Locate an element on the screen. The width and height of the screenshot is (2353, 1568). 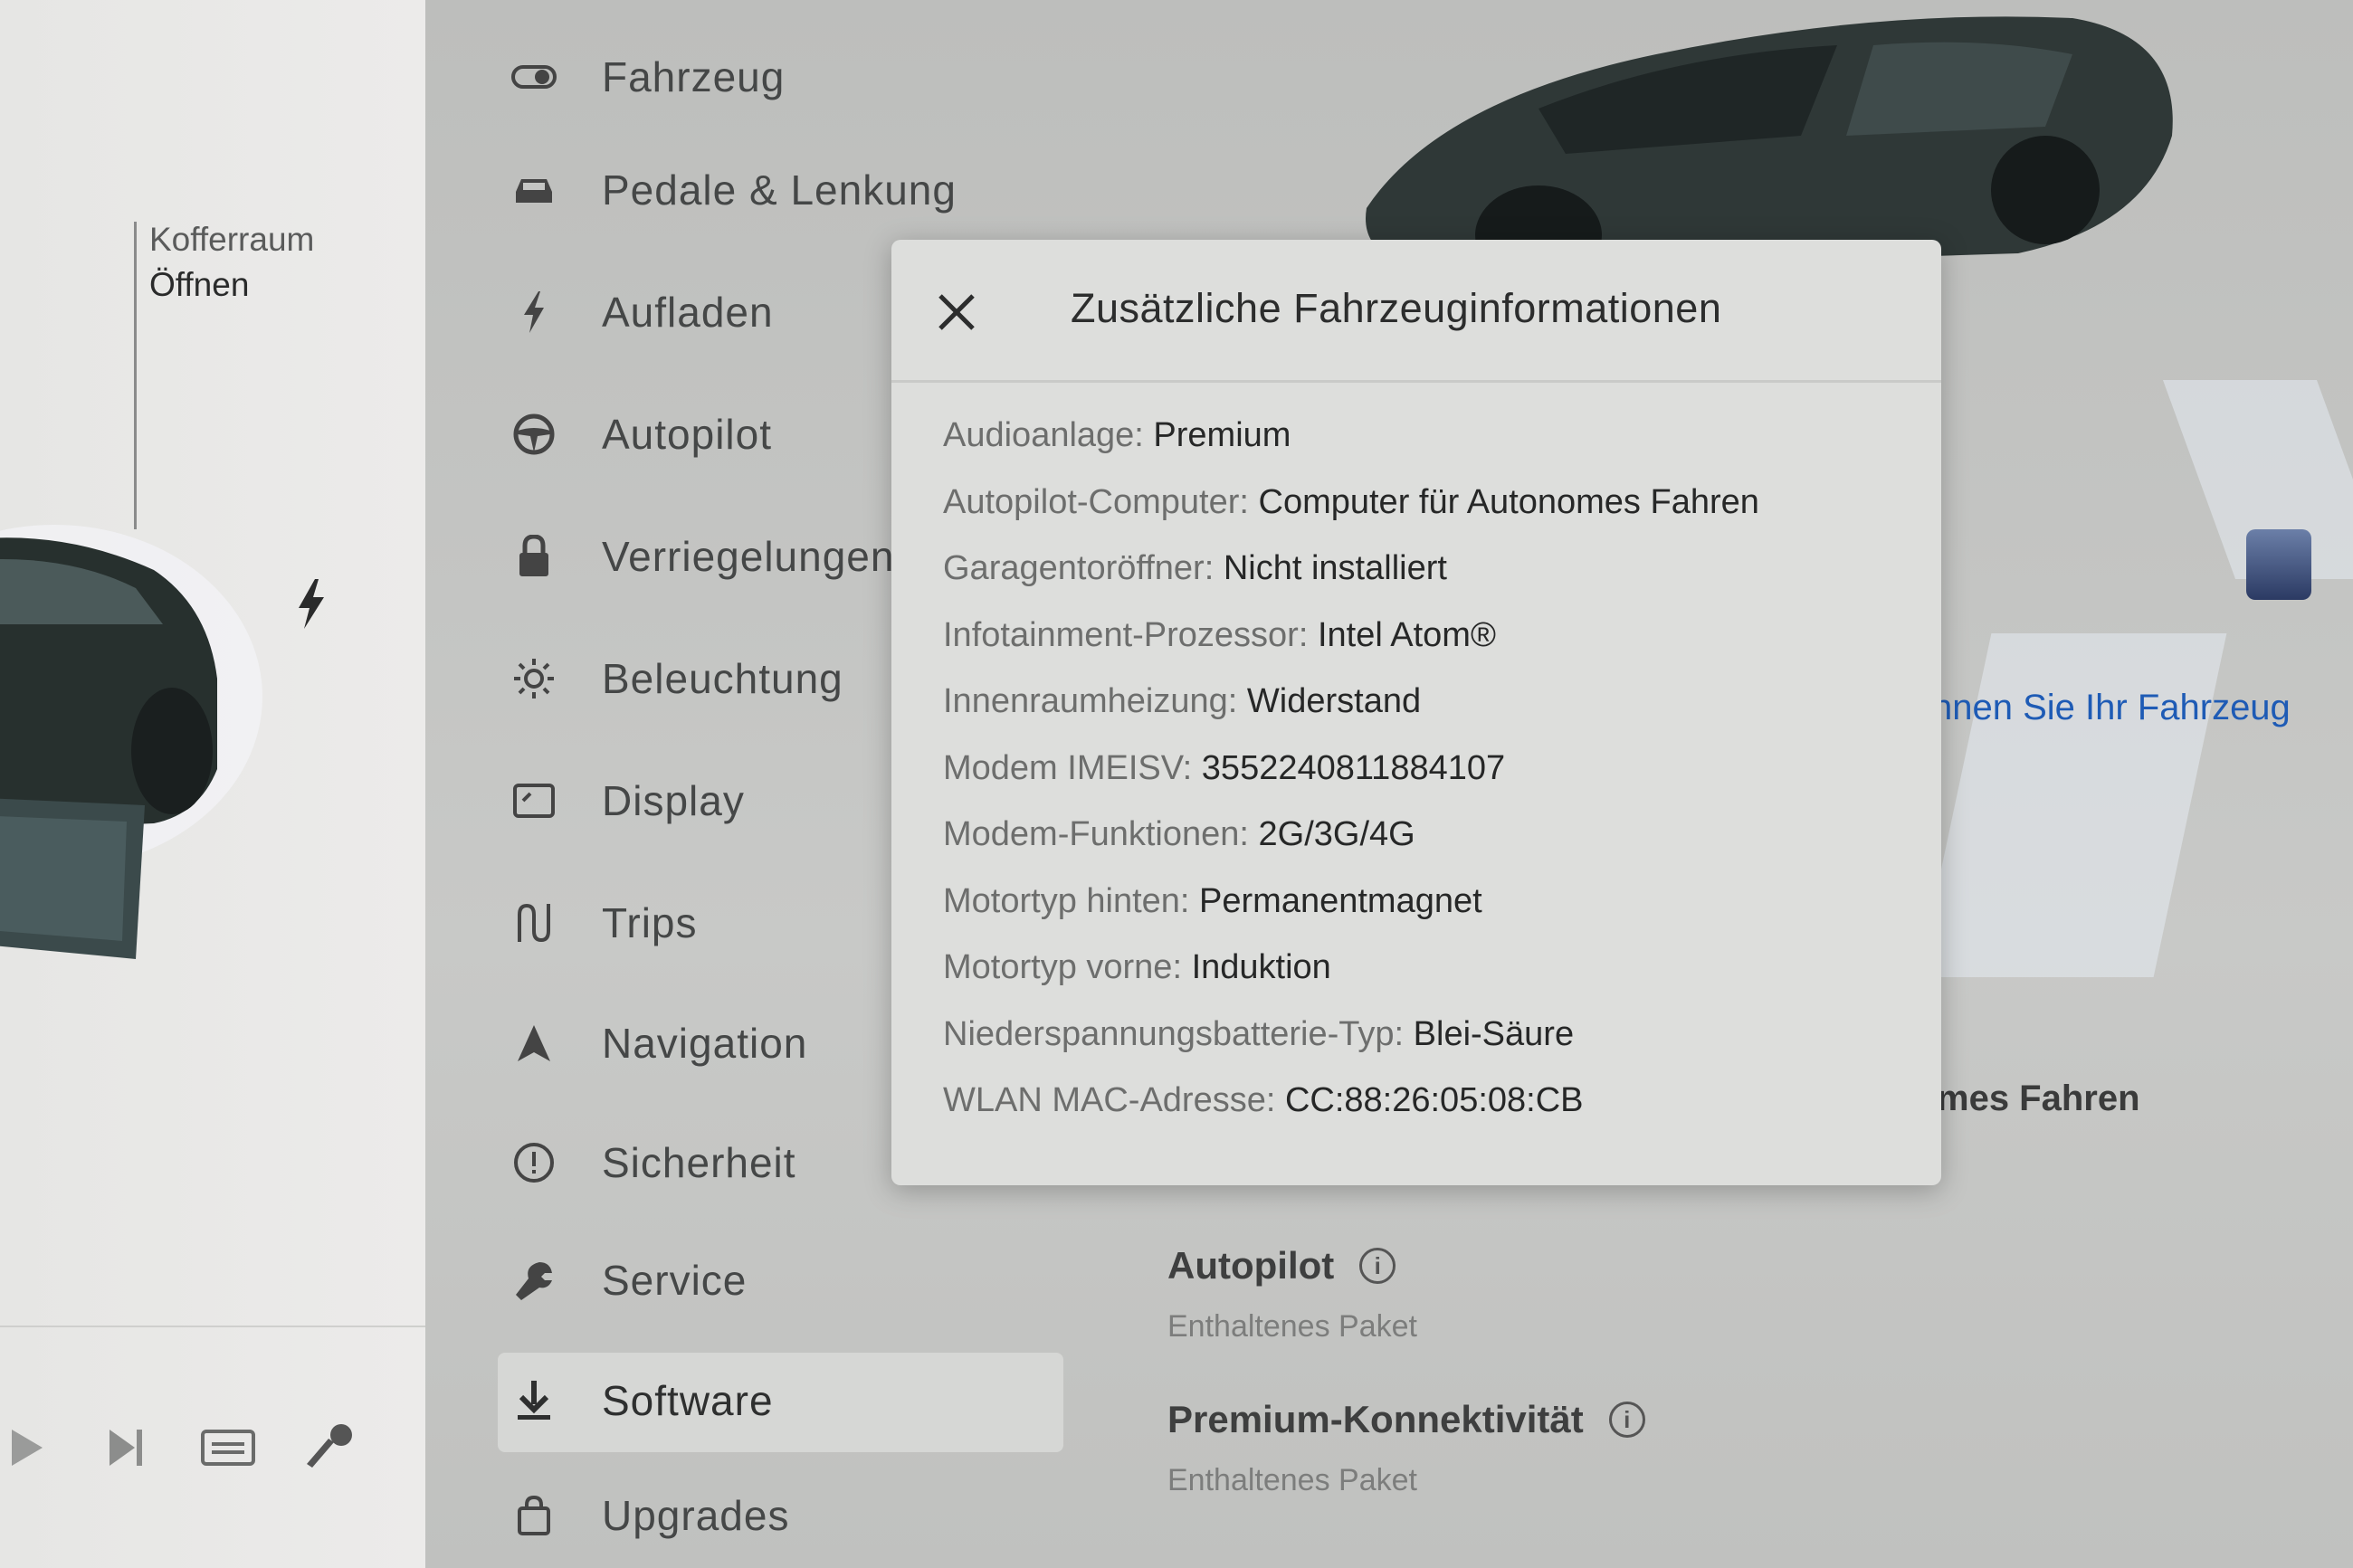
info-row: Modem-Funktionen: 2G/3G/4G is located at coordinates (1351, 848).